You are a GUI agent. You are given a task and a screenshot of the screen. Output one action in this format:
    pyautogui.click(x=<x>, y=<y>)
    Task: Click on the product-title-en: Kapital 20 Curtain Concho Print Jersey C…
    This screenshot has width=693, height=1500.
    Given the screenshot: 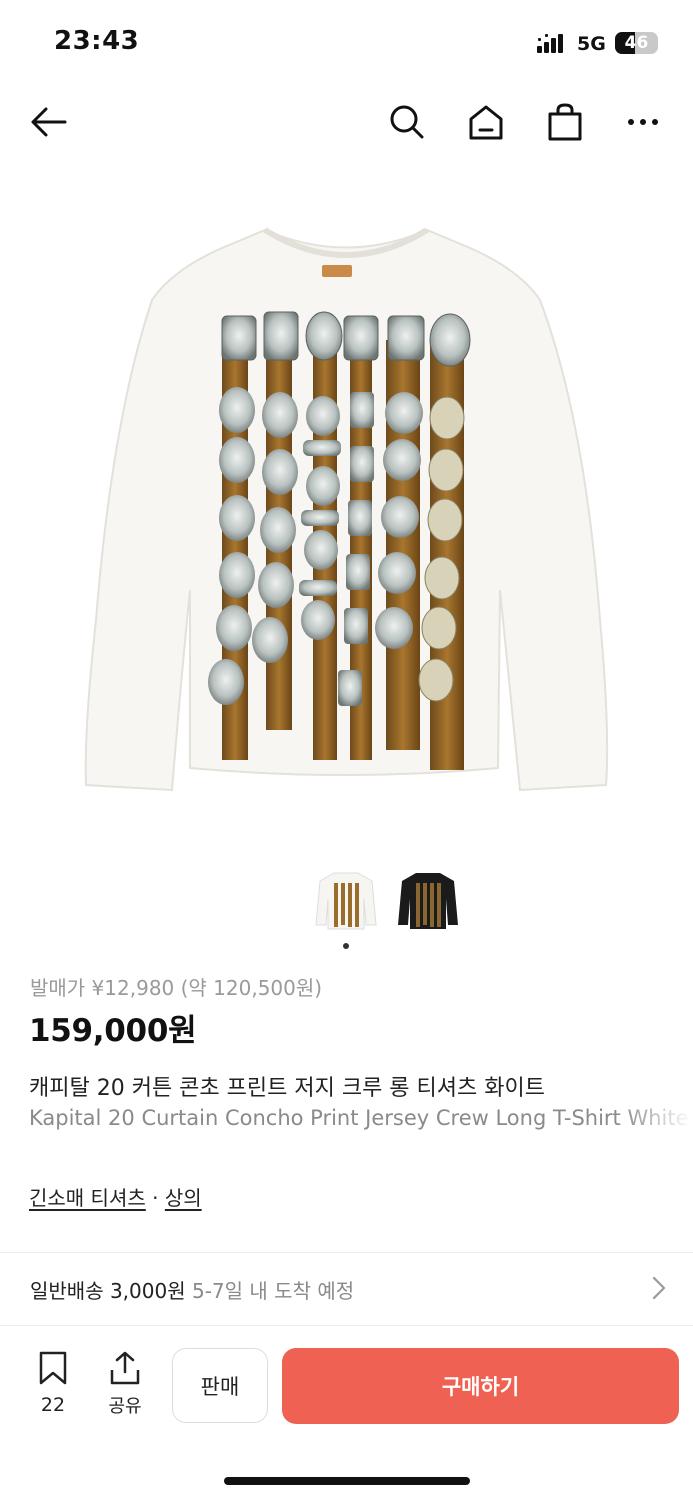 What is the action you would take?
    pyautogui.click(x=359, y=1118)
    